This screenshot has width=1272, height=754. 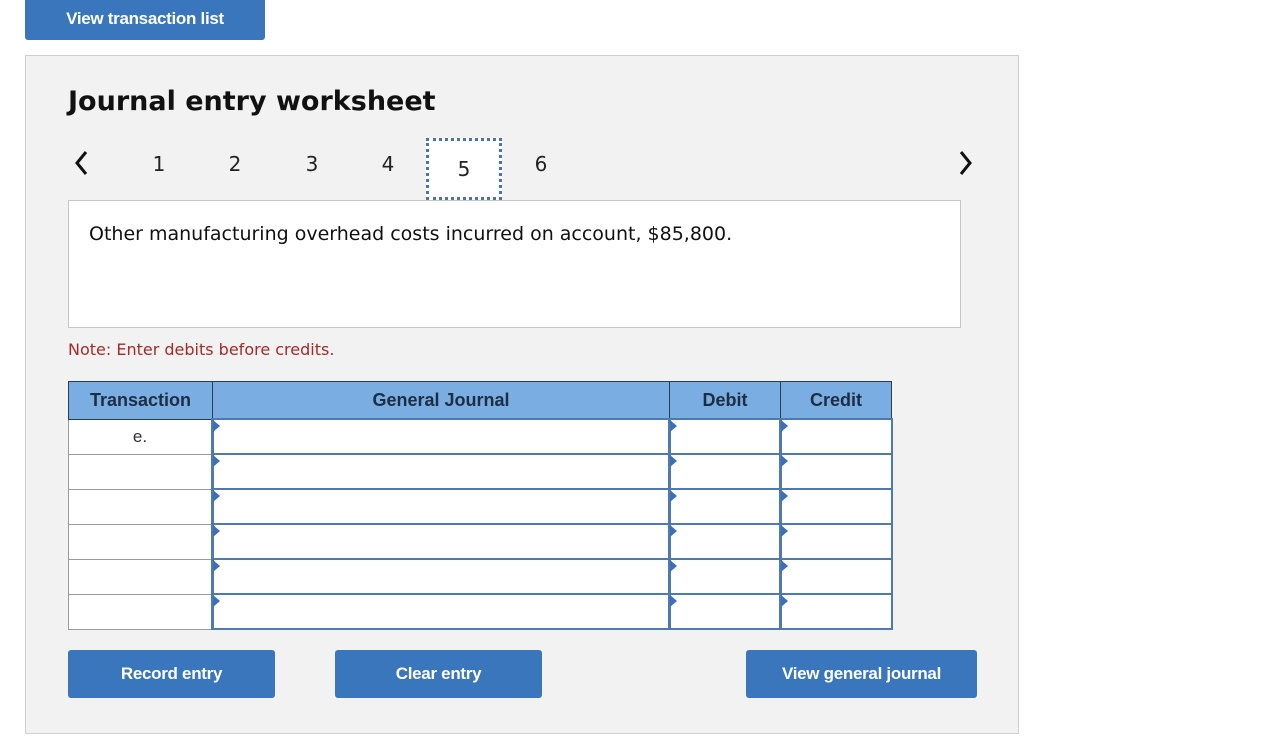 I want to click on table-row: e., so click(x=480, y=436).